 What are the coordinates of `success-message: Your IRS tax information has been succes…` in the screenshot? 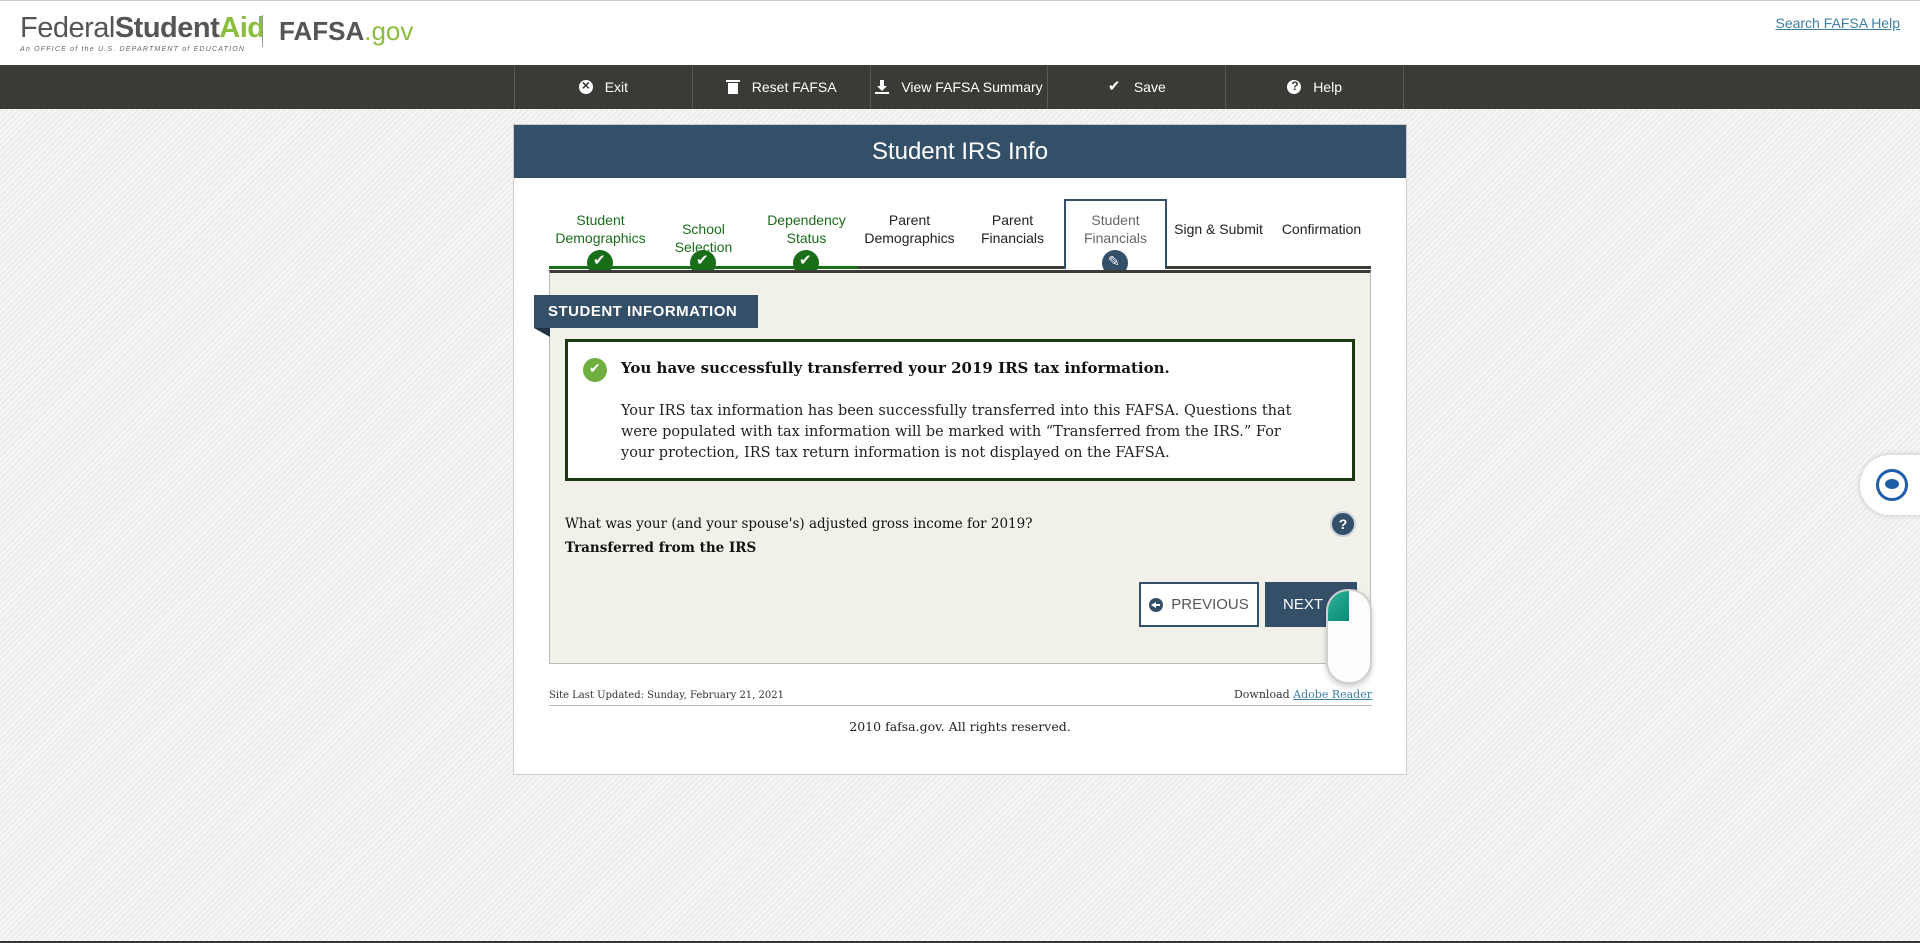 It's located at (956, 432).